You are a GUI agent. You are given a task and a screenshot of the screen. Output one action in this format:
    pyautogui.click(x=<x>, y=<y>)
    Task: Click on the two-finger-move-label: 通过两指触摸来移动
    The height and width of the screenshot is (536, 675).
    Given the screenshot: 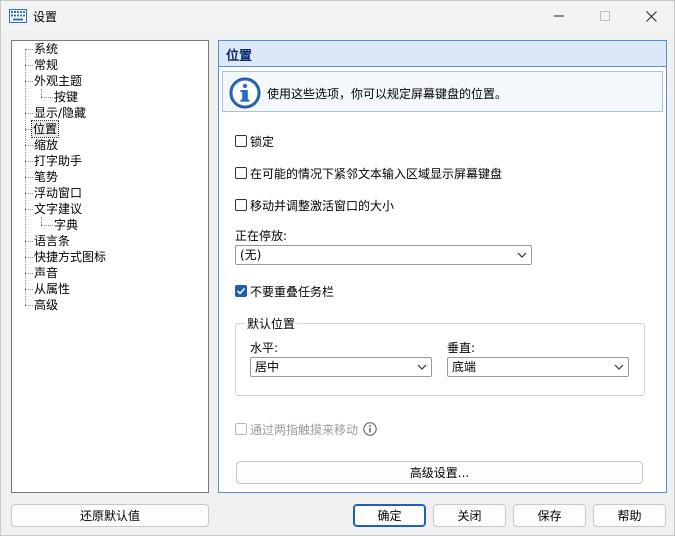 What is the action you would take?
    pyautogui.click(x=304, y=429)
    